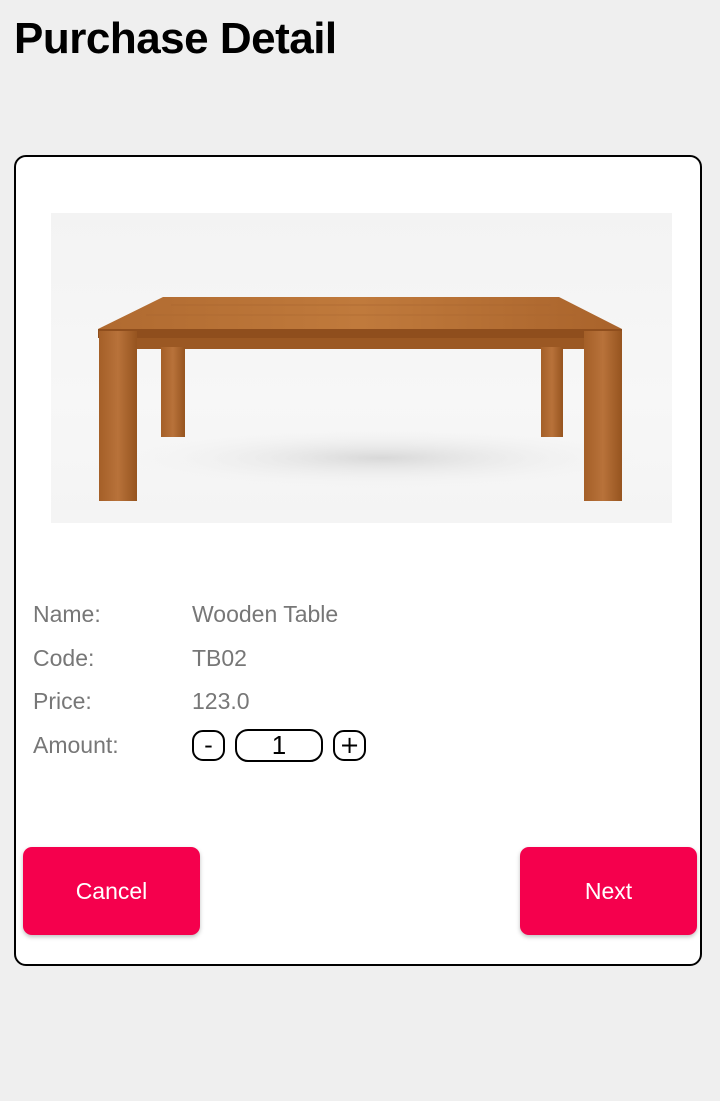  Describe the element at coordinates (608, 891) in the screenshot. I see `next-button: Next` at that location.